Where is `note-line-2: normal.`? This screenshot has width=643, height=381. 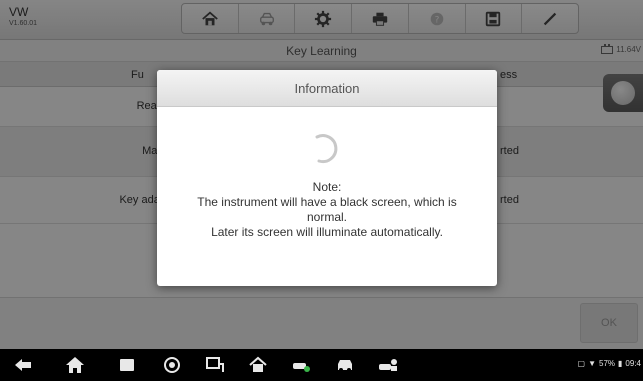
note-line-2: normal. is located at coordinates (326, 217).